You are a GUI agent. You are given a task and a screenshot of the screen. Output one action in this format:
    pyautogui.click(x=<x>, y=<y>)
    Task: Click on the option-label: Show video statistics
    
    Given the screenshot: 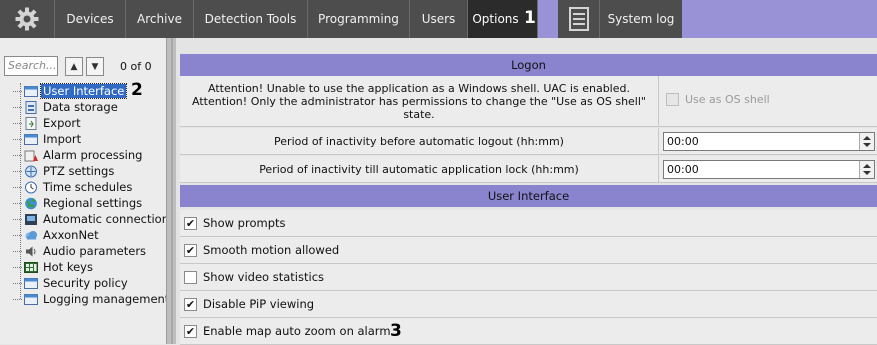 What is the action you would take?
    pyautogui.click(x=264, y=277)
    